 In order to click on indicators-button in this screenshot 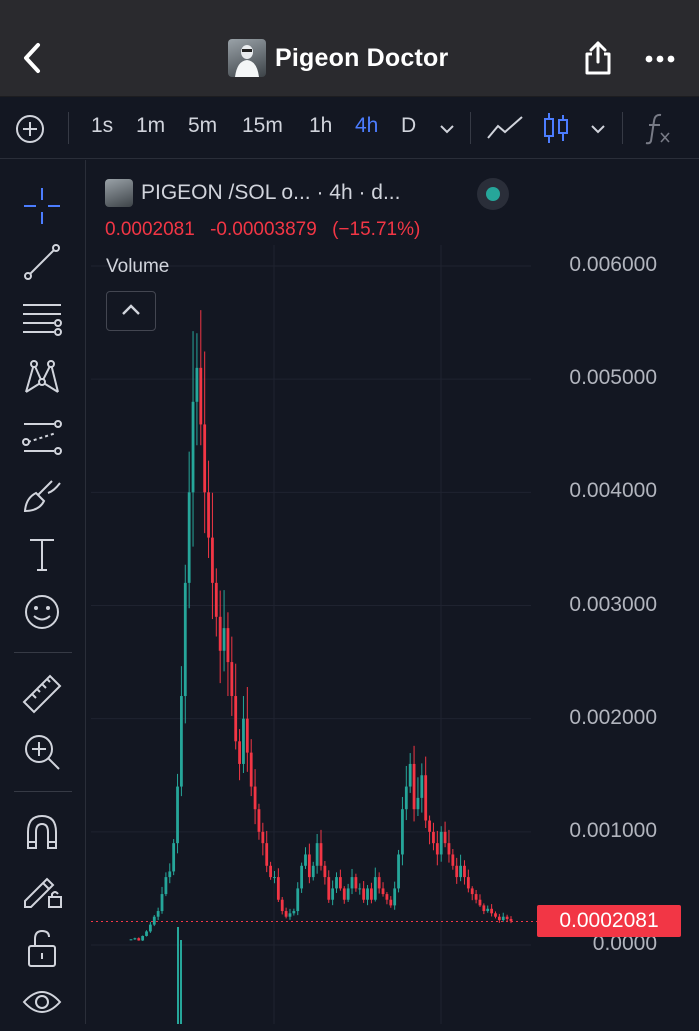, I will do `click(659, 128)`.